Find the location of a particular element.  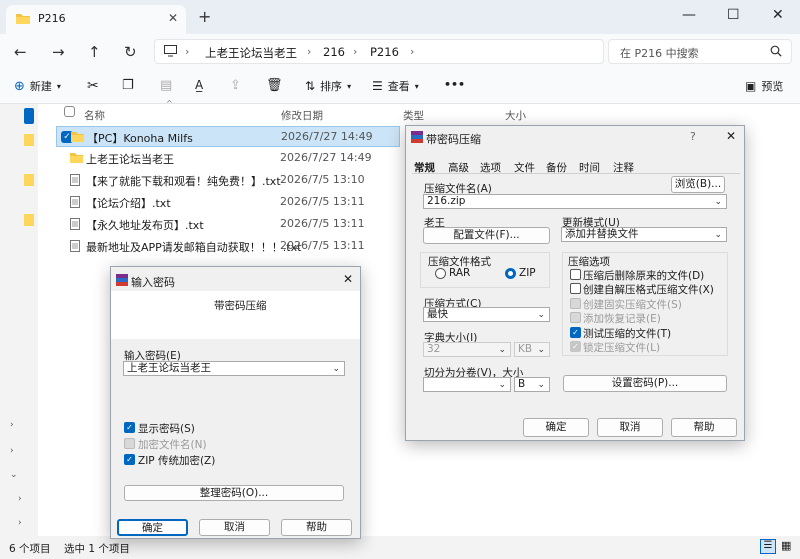

file-date: 2026/7/5 13:11 is located at coordinates (322, 201).